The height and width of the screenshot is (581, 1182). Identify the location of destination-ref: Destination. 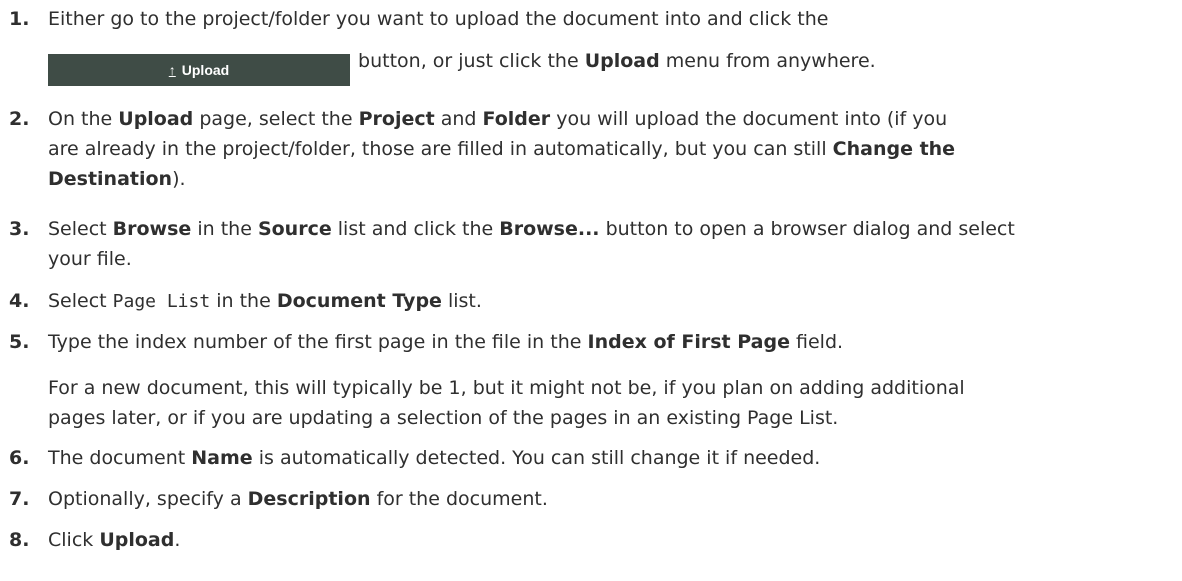
(110, 179).